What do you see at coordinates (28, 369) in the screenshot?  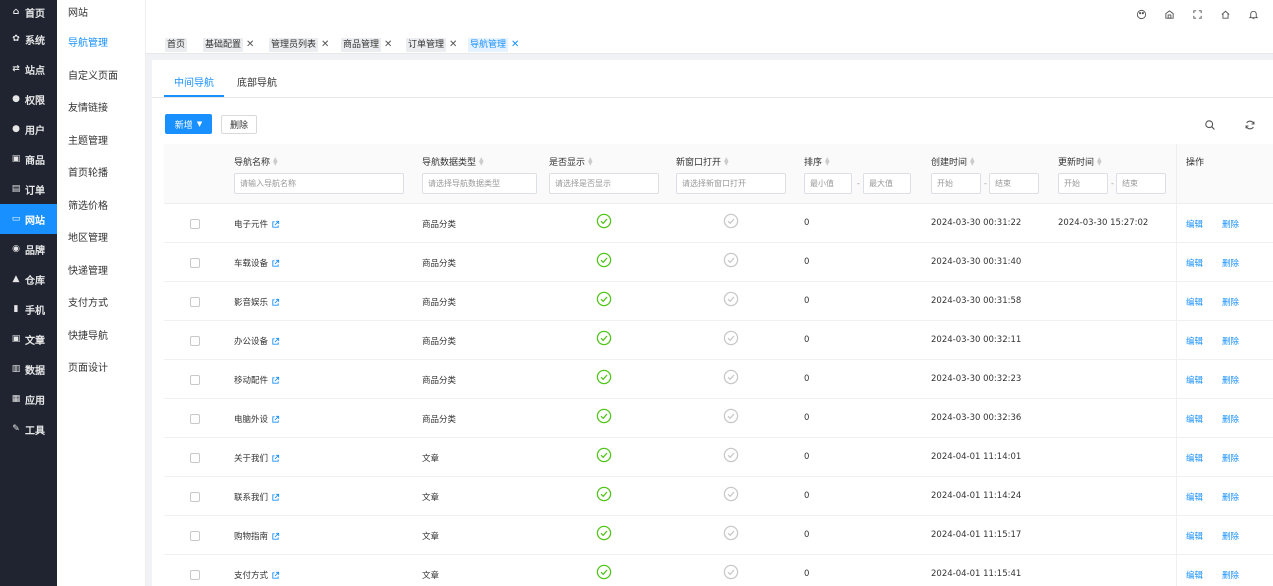 I see `rail-item-12: ▥ 数据` at bounding box center [28, 369].